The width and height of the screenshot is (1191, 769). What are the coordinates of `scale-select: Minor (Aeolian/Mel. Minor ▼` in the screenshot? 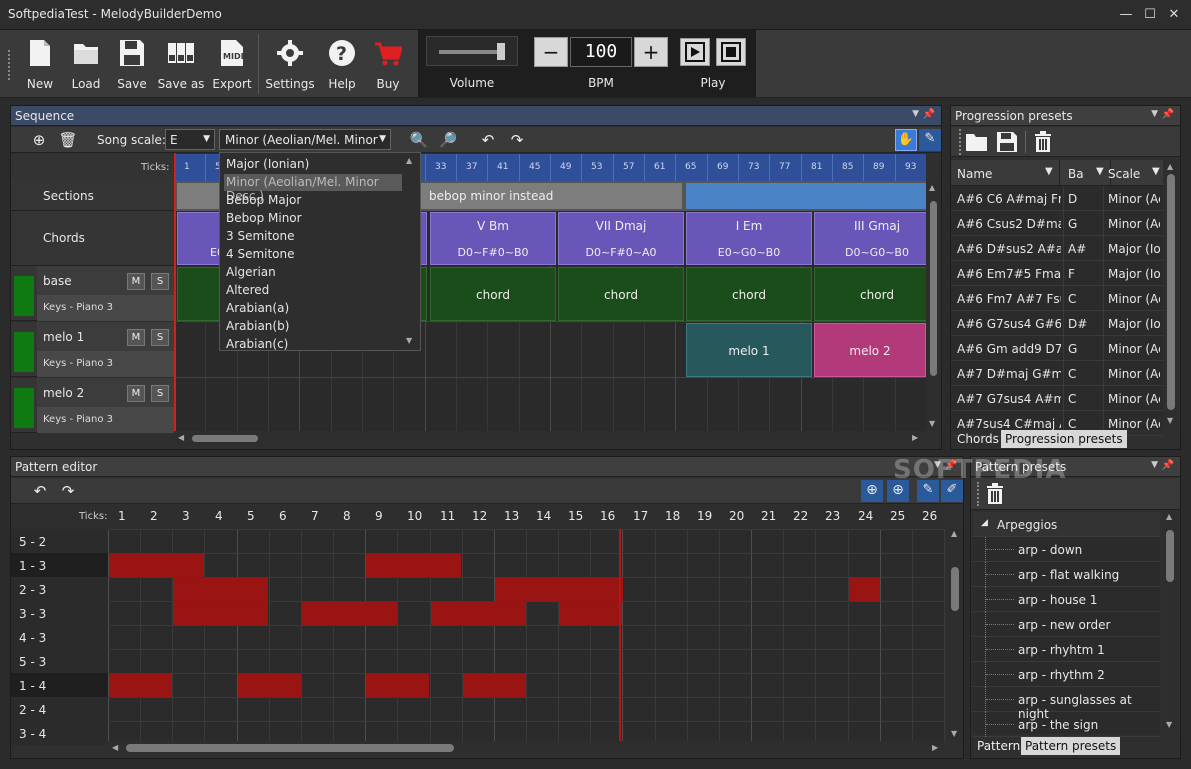 It's located at (305, 139).